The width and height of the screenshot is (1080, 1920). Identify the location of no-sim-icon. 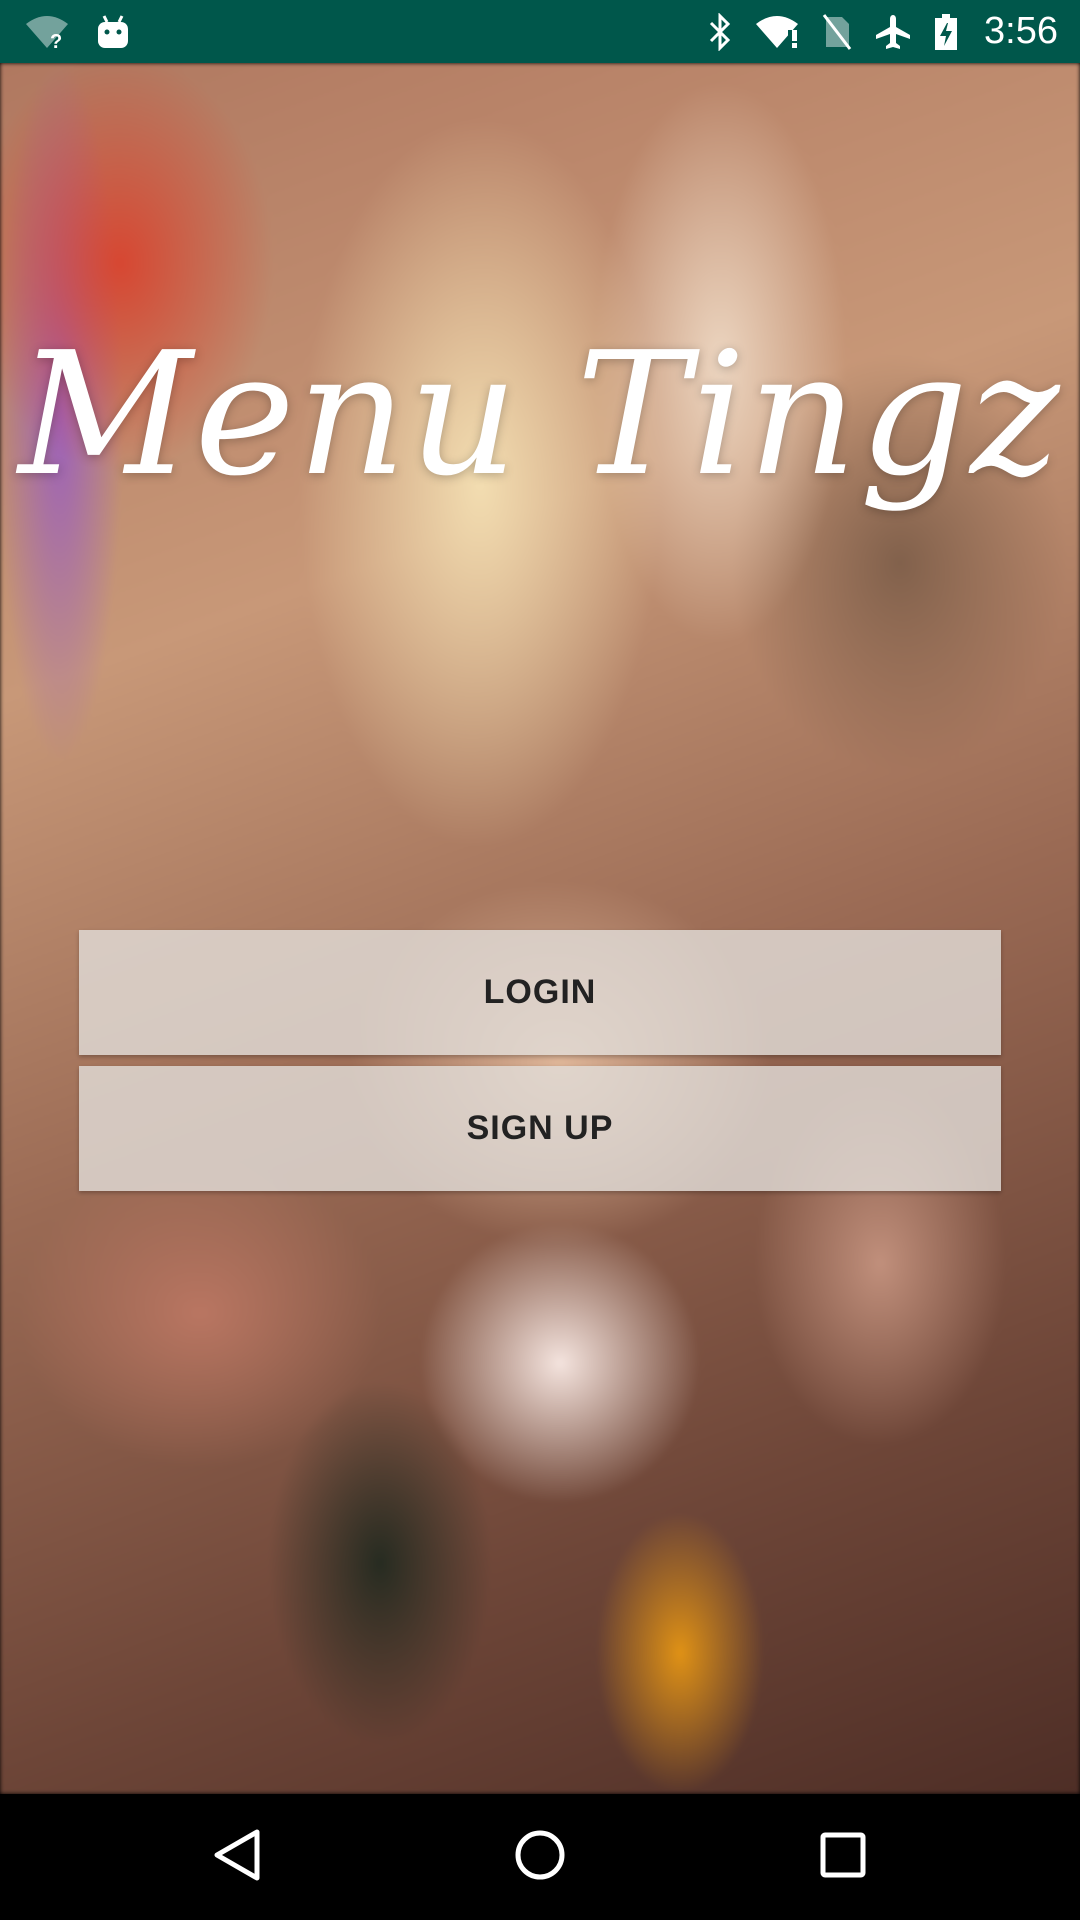
(837, 32).